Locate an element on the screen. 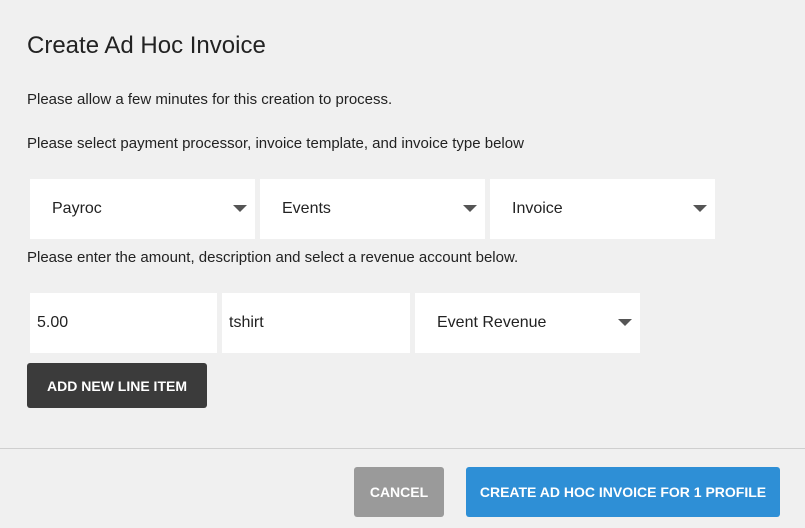 This screenshot has height=528, width=805. dialog-title: Create Ad Hoc Invoice is located at coordinates (146, 45).